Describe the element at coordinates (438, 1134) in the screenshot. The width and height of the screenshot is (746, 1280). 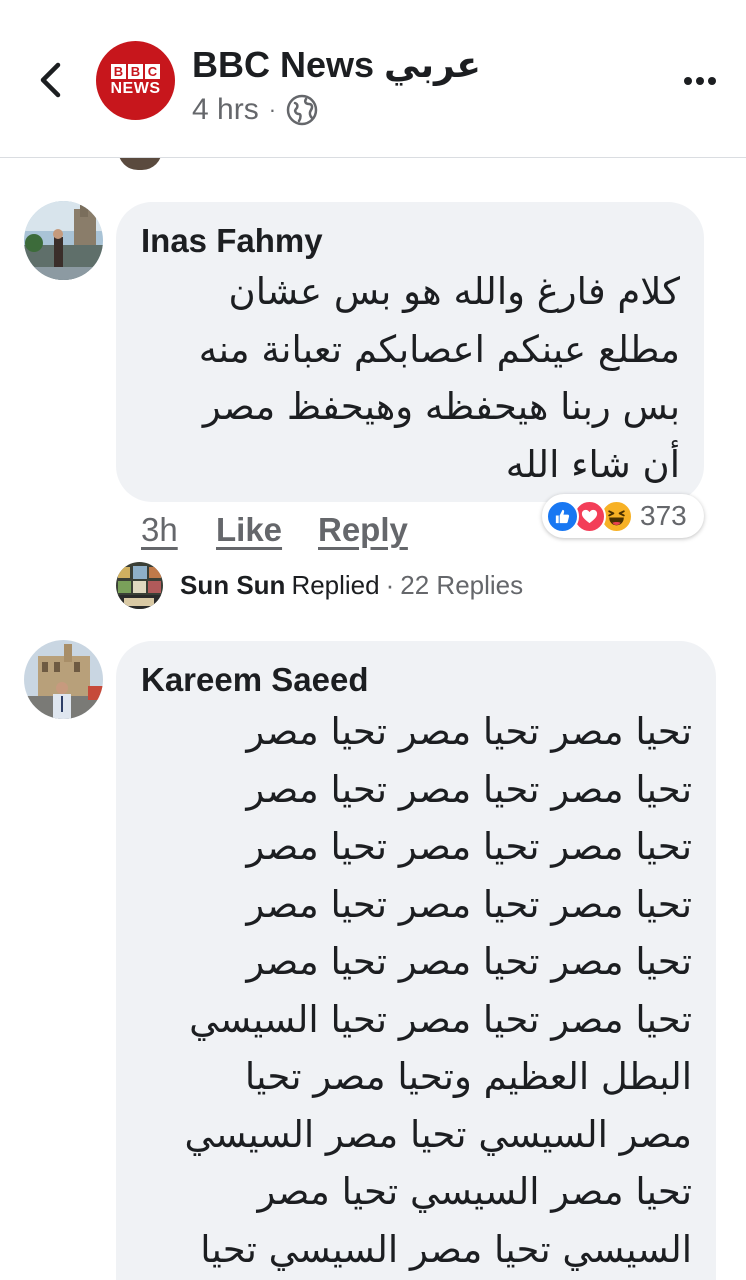
I see `comment-line: مصر السيسي تحيا مصر السيسي` at that location.